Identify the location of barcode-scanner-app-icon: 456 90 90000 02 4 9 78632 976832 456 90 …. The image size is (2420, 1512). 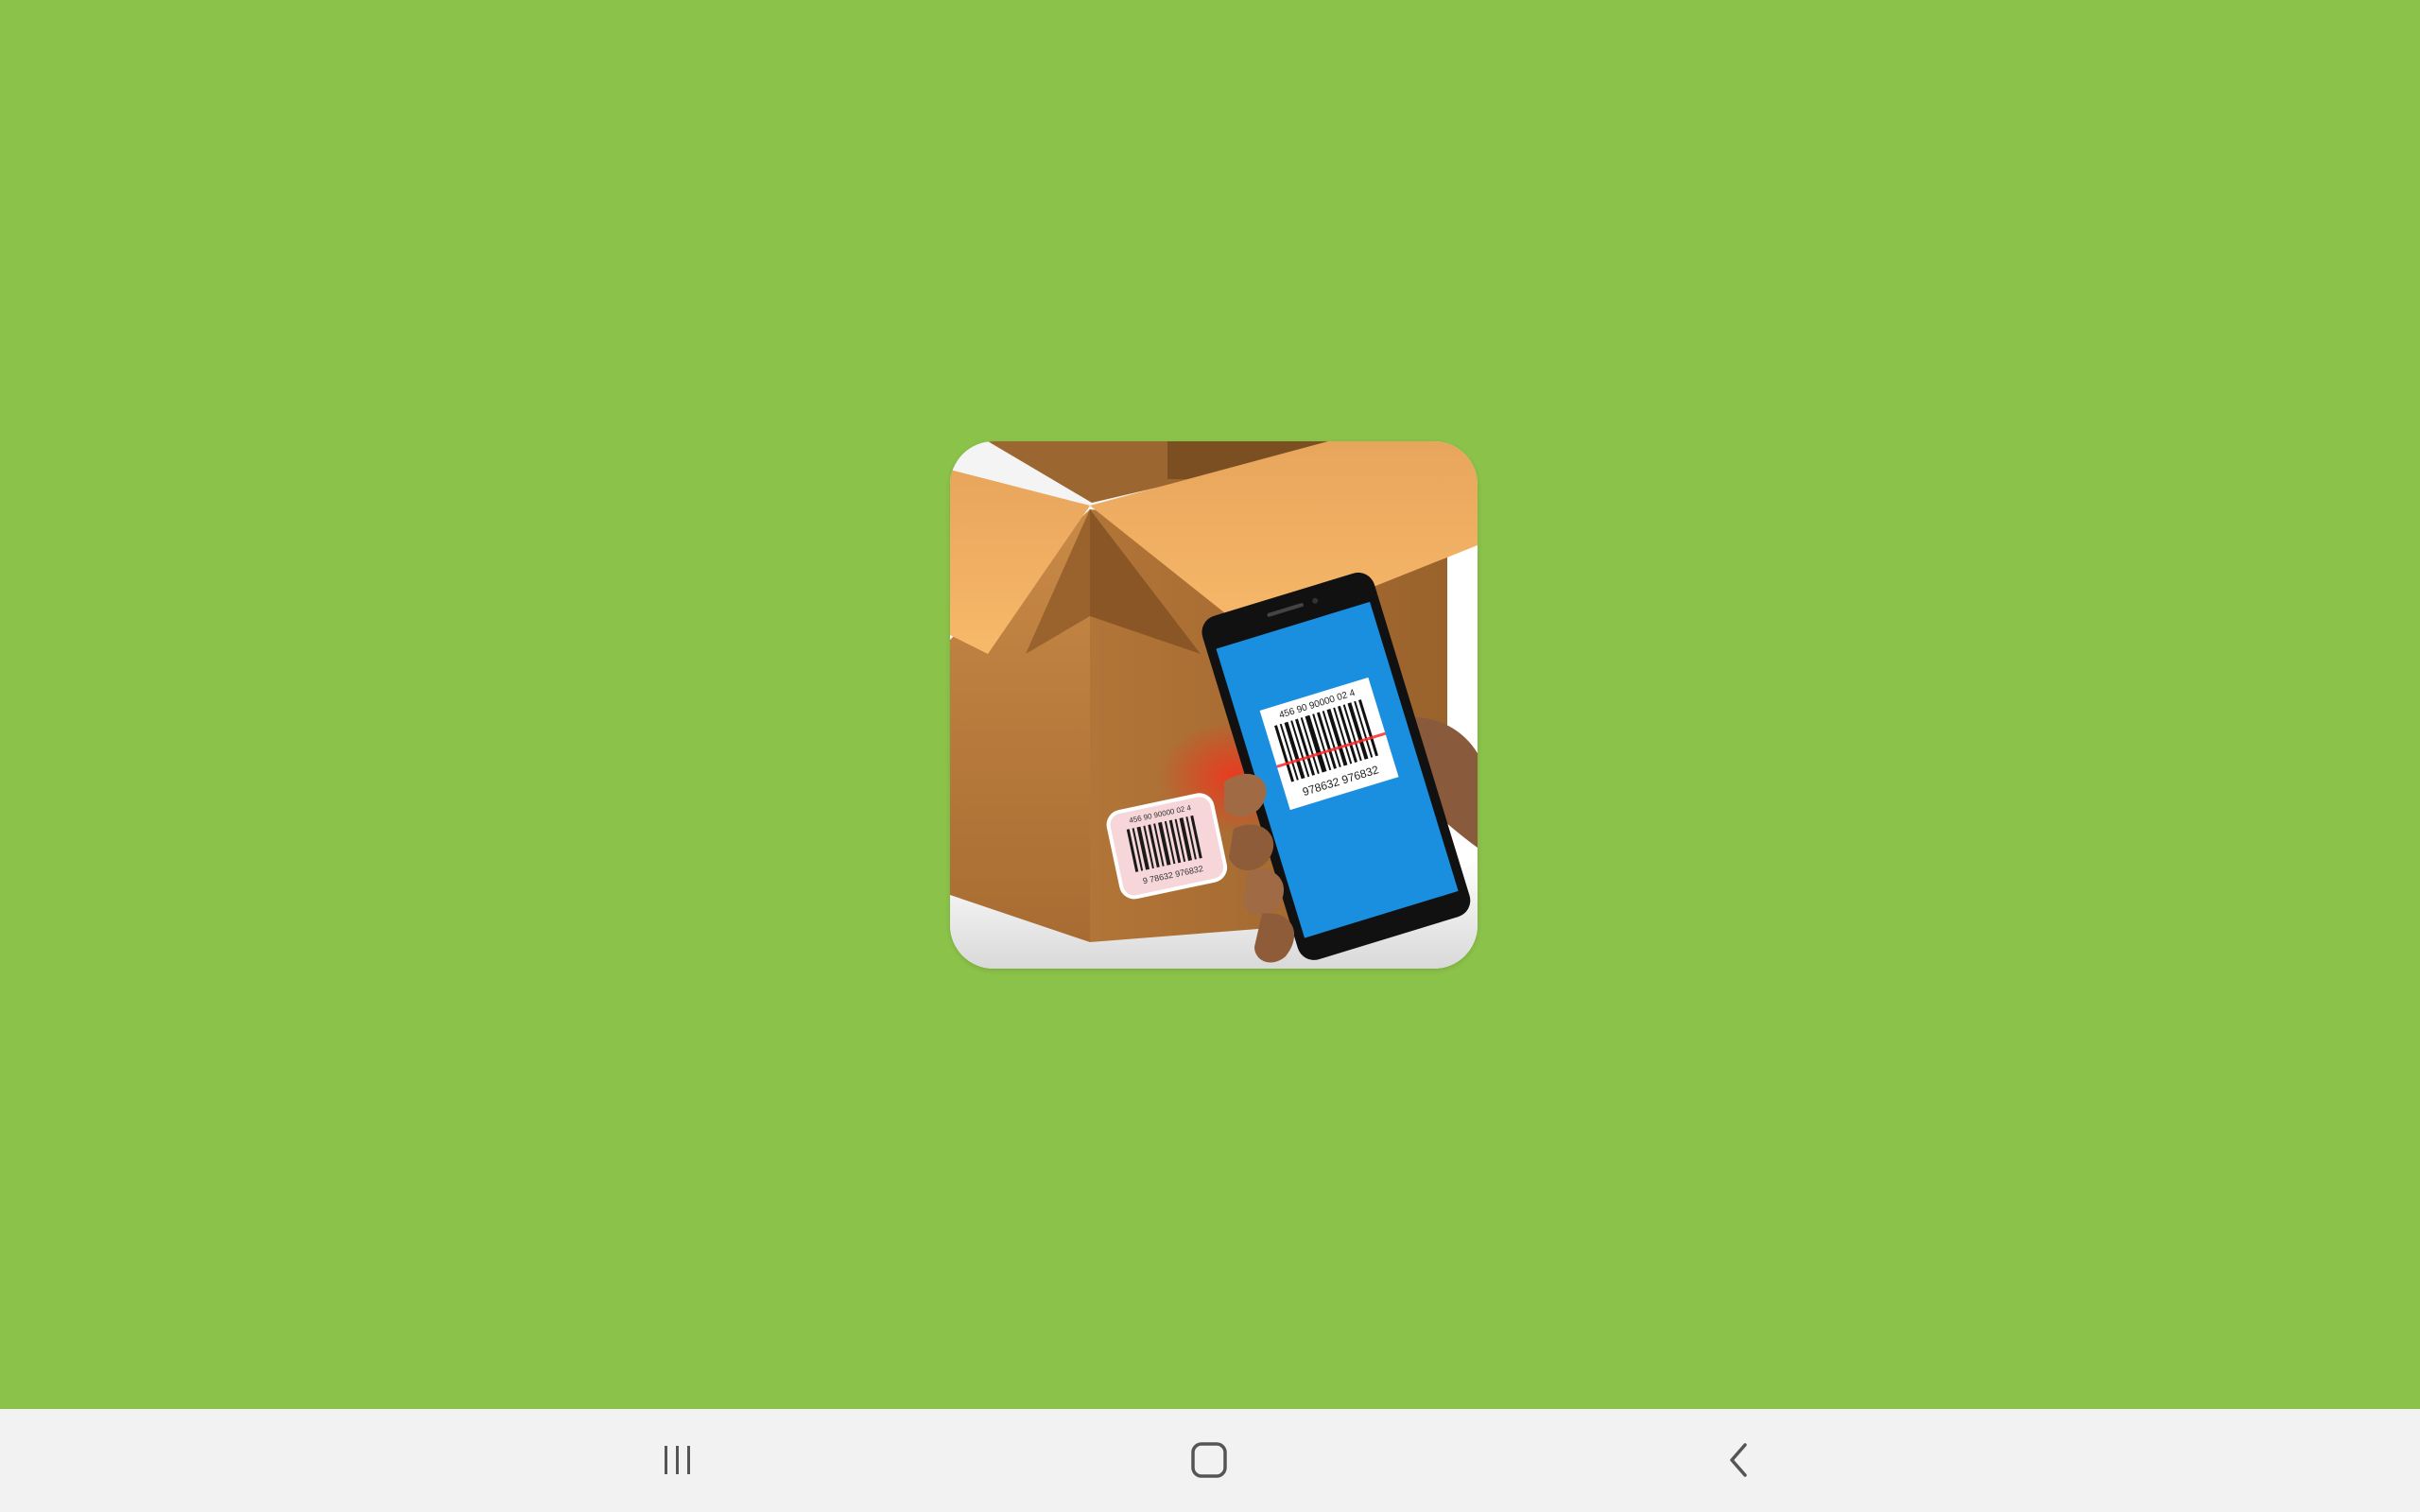
(1214, 705).